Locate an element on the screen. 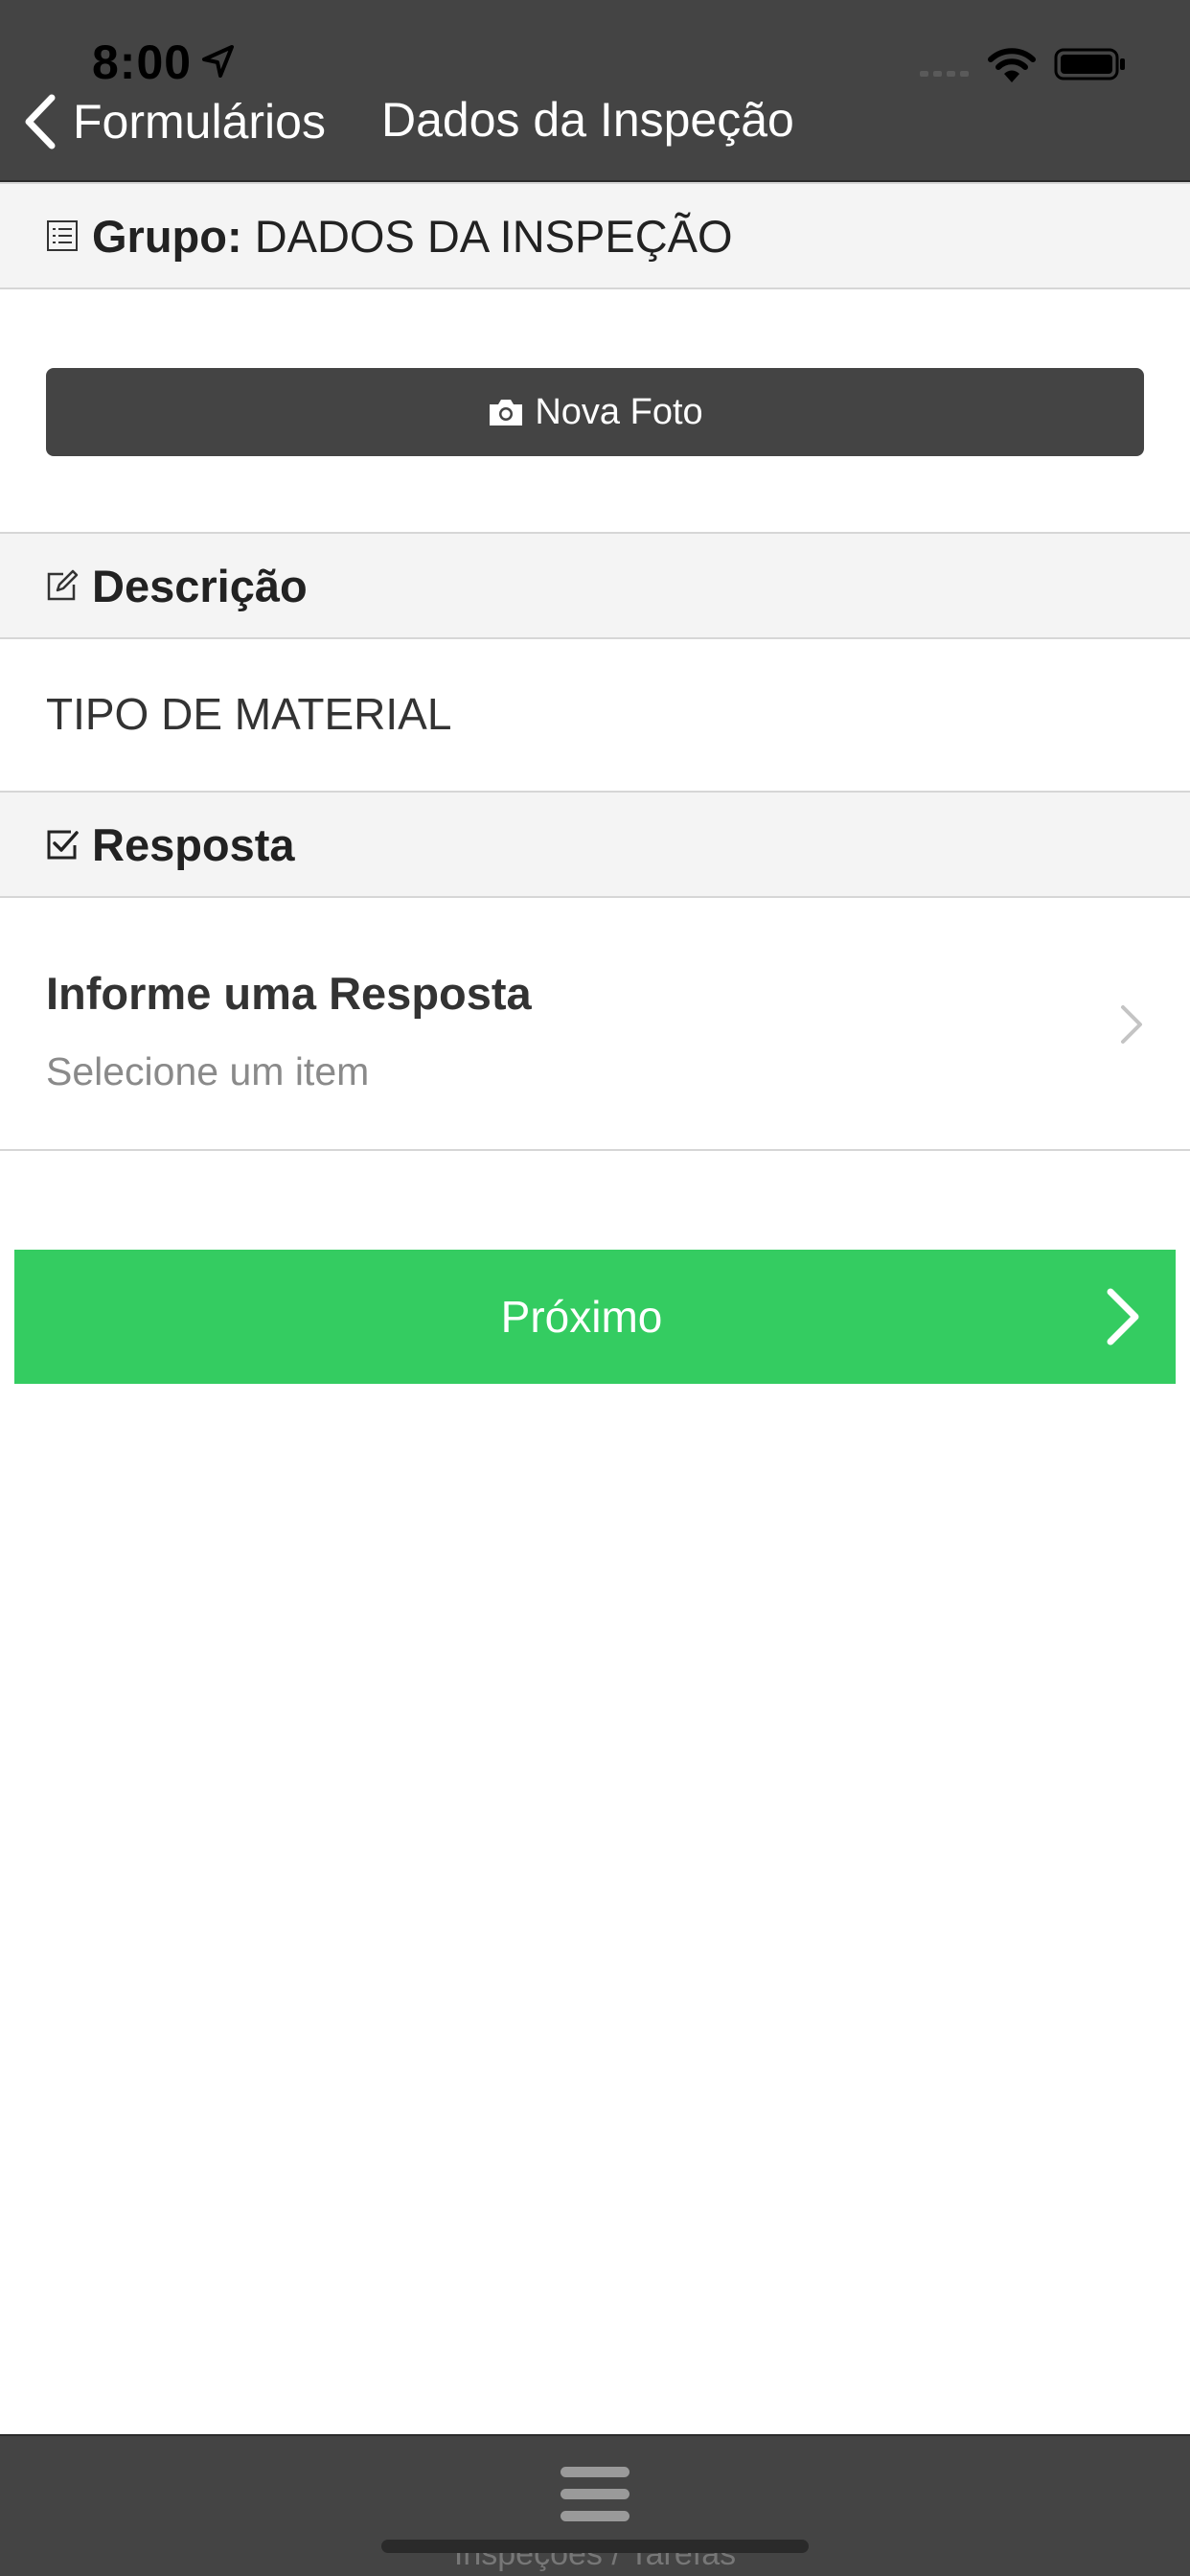 Image resolution: width=1190 pixels, height=2576 pixels. camera-icon is located at coordinates (507, 413).